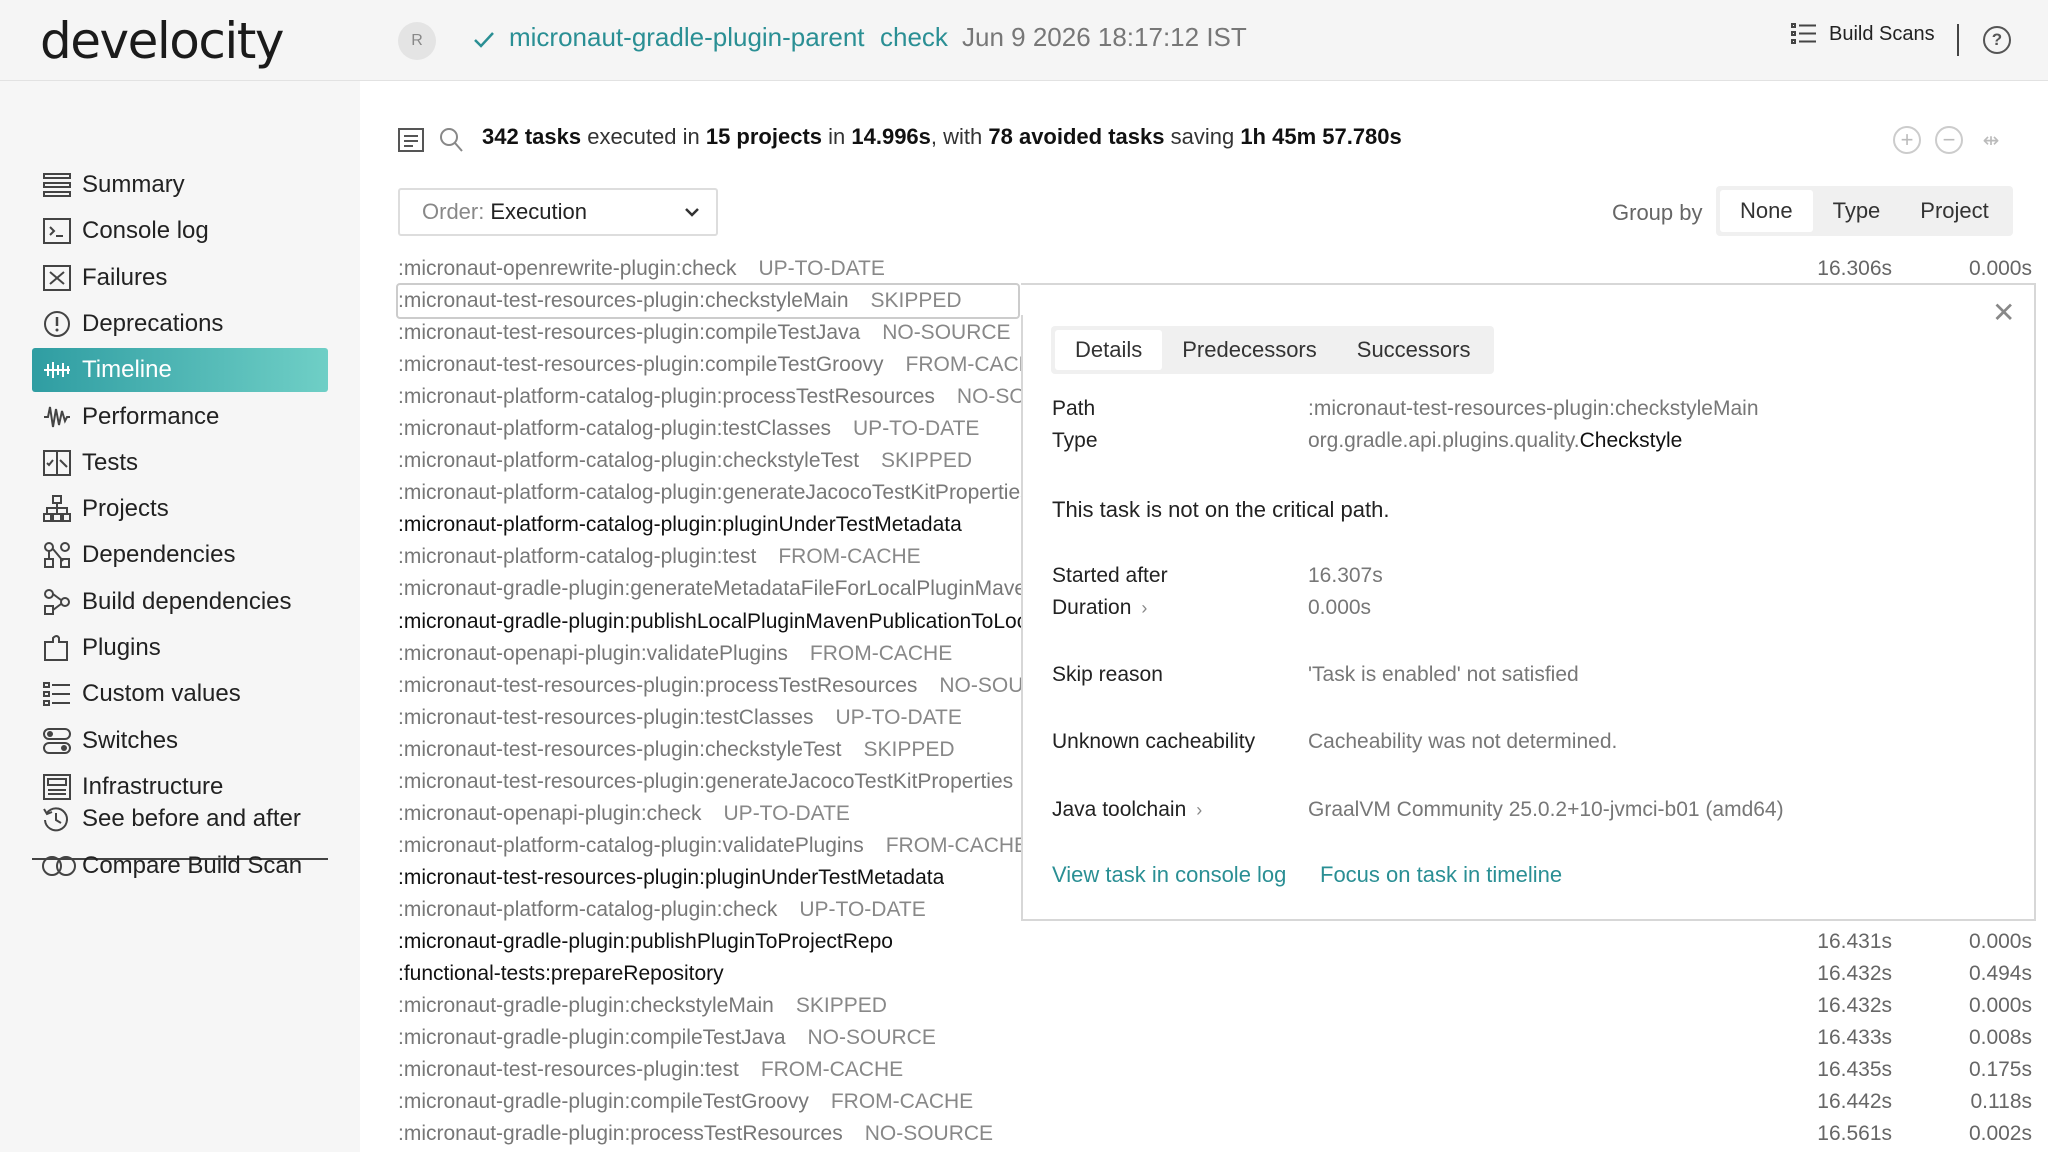 The height and width of the screenshot is (1152, 2048). What do you see at coordinates (821, 269) in the screenshot?
I see `task-outcome: UP-TO-DATE` at bounding box center [821, 269].